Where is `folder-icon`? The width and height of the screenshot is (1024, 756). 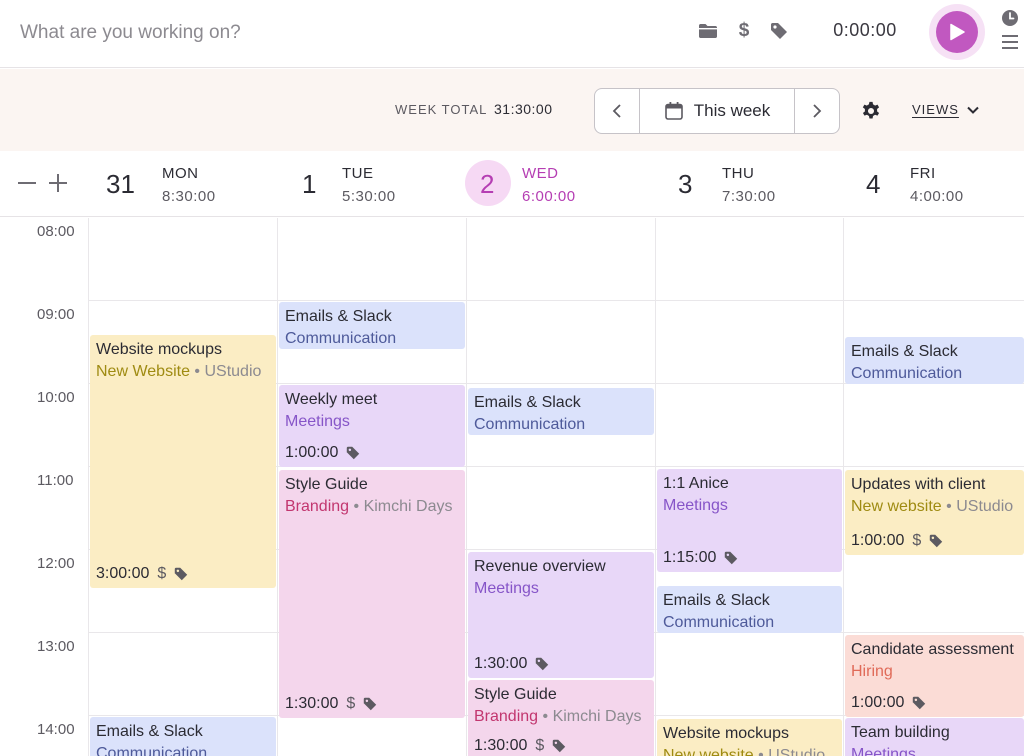 folder-icon is located at coordinates (708, 31).